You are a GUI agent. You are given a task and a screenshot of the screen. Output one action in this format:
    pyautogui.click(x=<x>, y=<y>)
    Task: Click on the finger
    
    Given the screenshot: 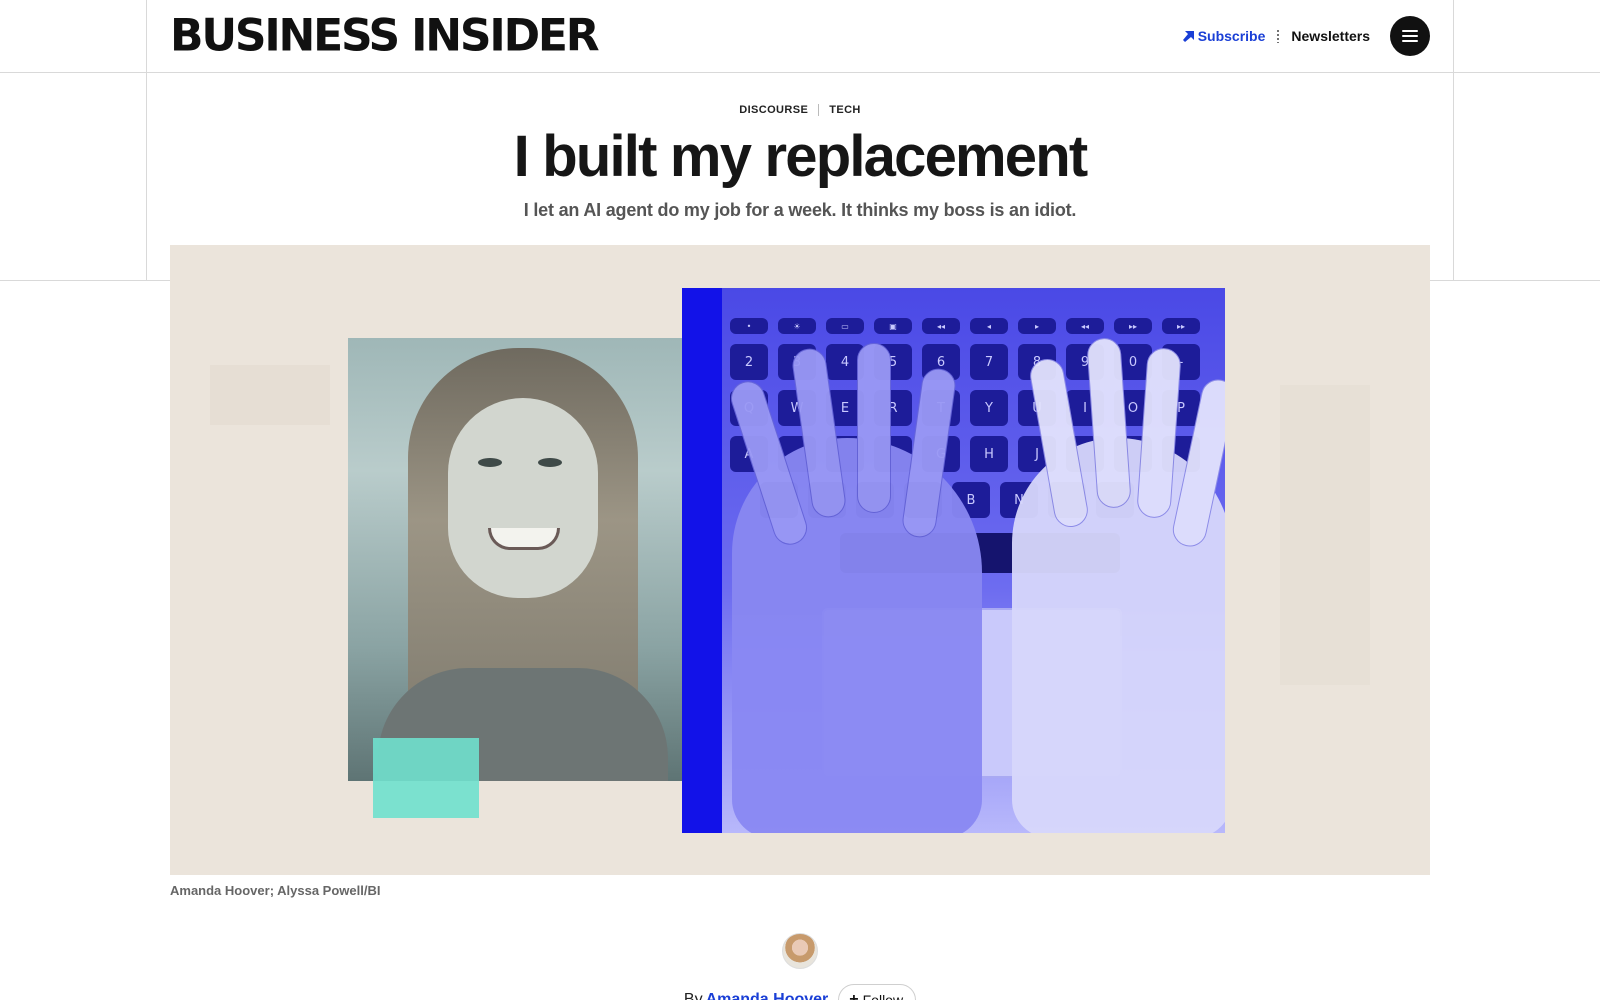 What is the action you would take?
    pyautogui.click(x=874, y=428)
    